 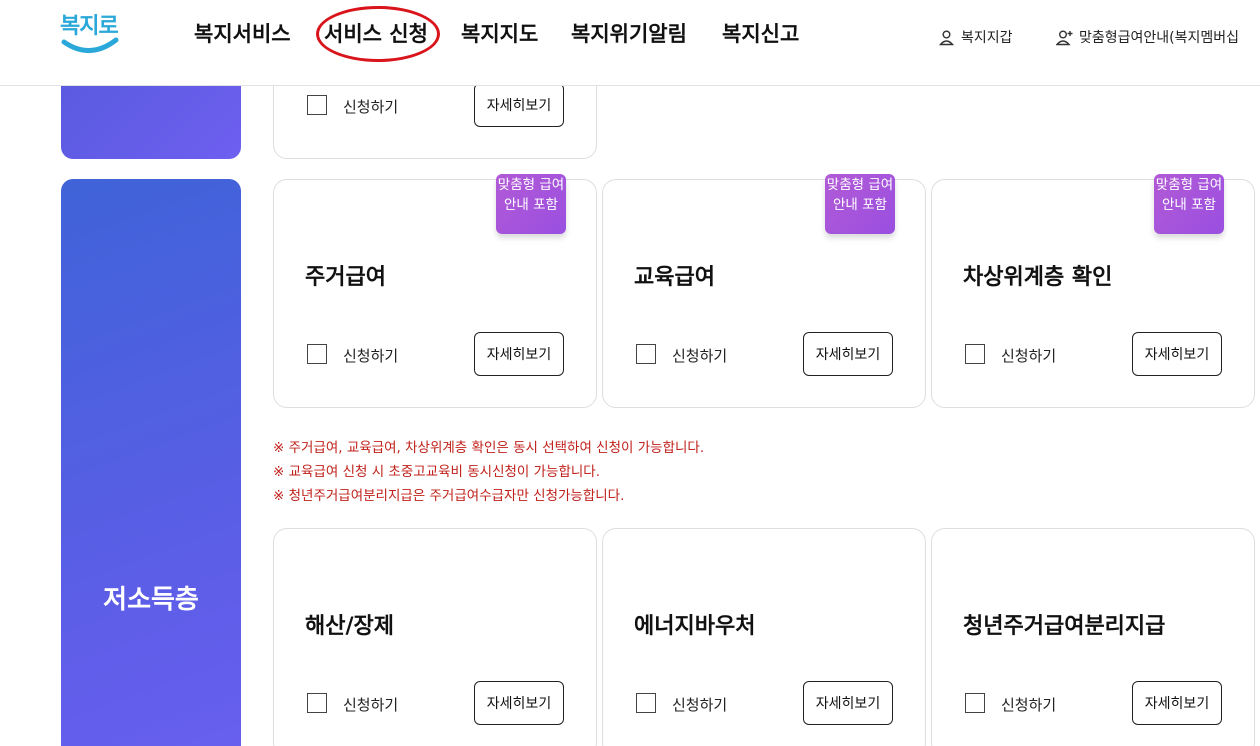 I want to click on service-card-education-benefit: 맞춤형 급여안내 포함 교육급여 신청하기 자세히보기, so click(x=764, y=291).